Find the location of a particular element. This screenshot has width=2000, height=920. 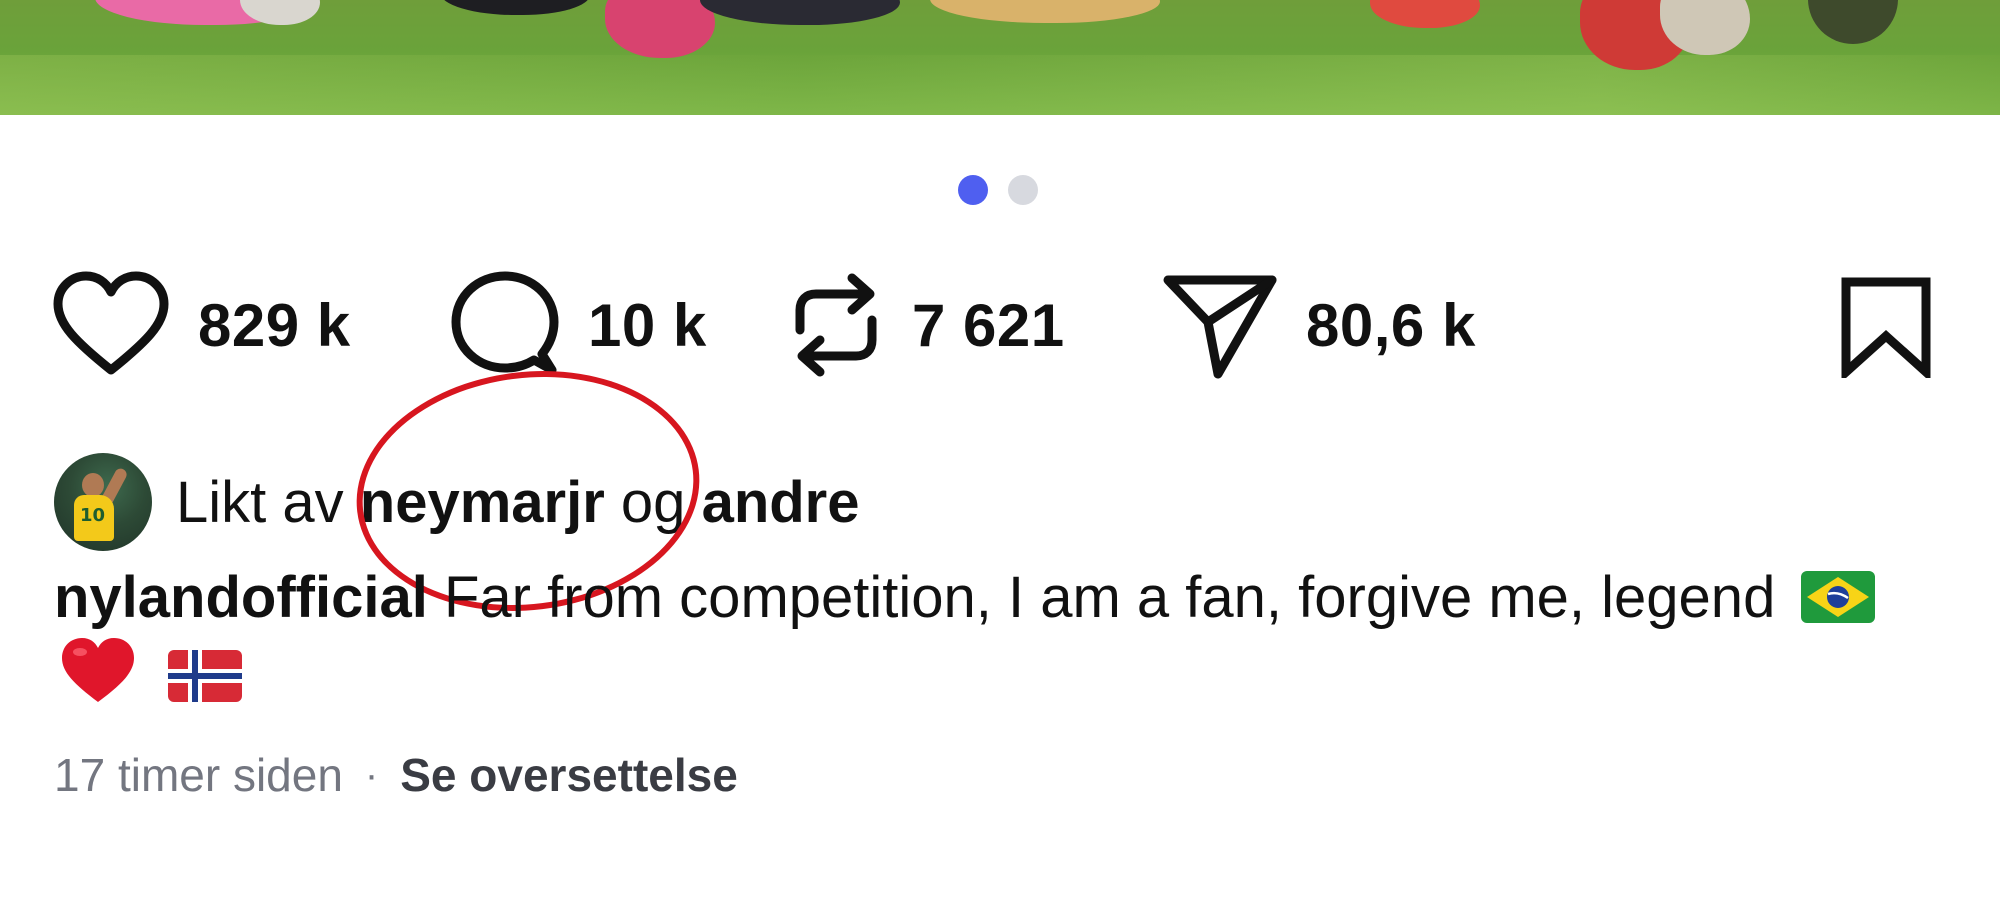

liked-by-others-link: andre is located at coordinates (781, 502).